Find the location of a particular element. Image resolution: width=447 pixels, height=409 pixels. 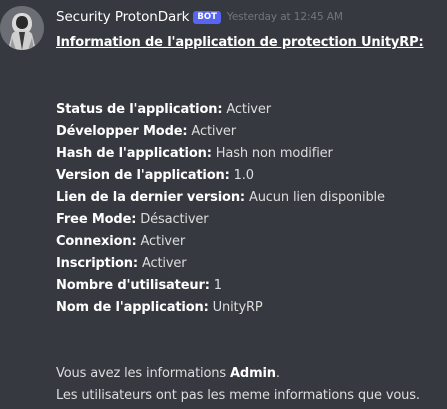

field-key: Free Mode: is located at coordinates (96, 219).